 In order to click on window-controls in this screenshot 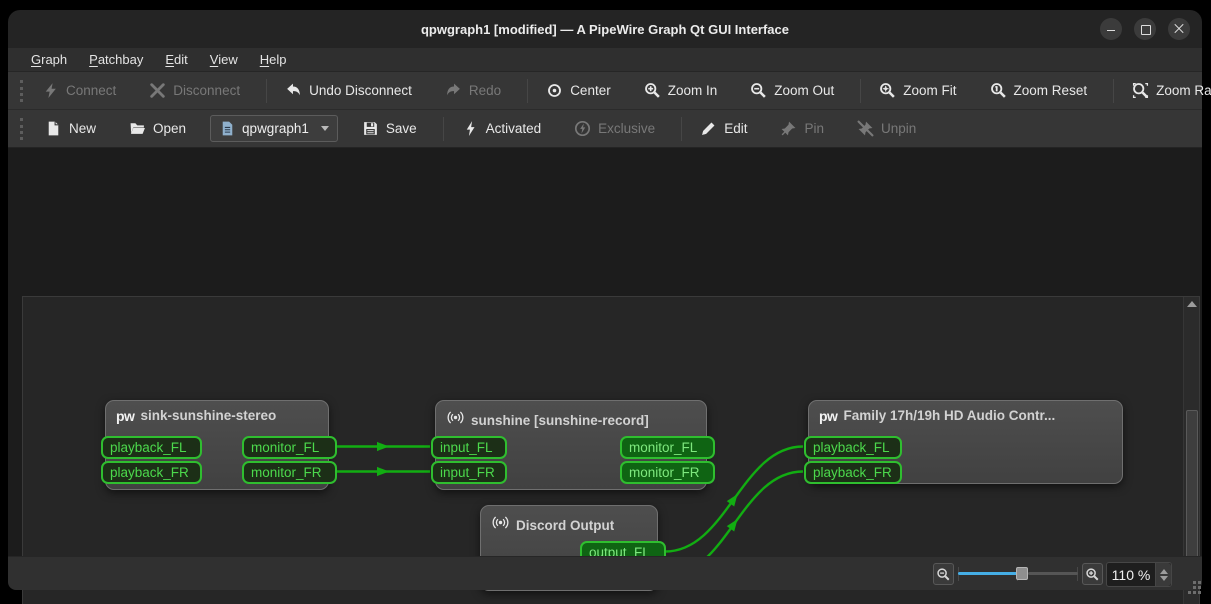, I will do `click(1145, 29)`.